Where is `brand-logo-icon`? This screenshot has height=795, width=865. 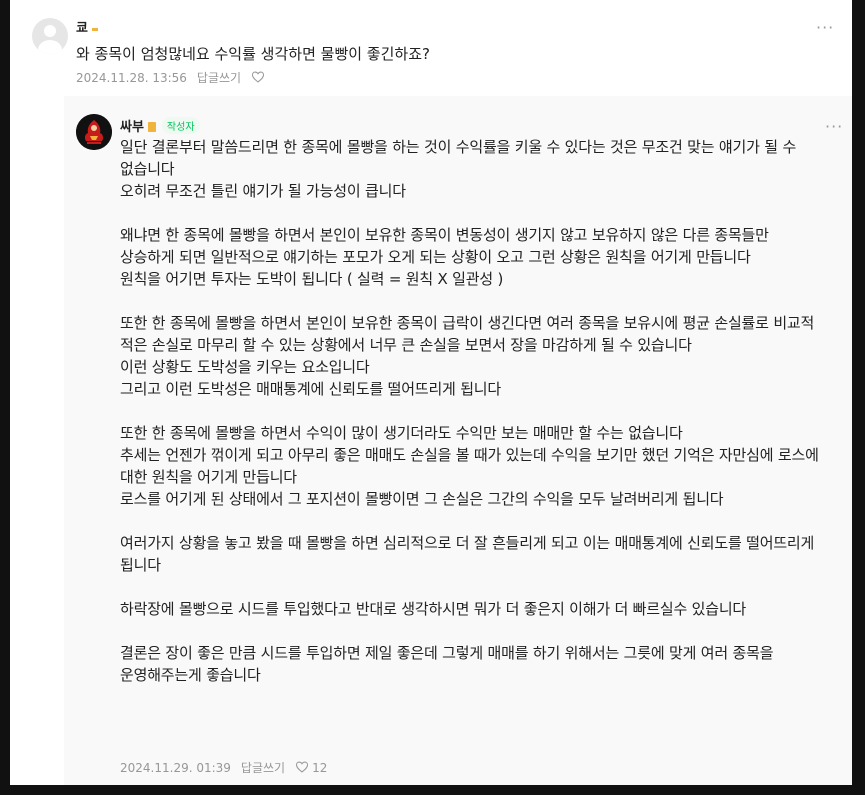
brand-logo-icon is located at coordinates (94, 132).